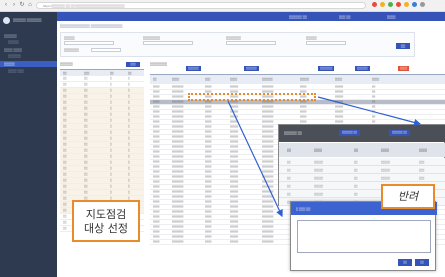 Image resolution: width=445 pixels, height=277 pixels. Describe the element at coordinates (28, 64) in the screenshot. I see `sidebar-item-active: ▒▒▒▒▒` at that location.